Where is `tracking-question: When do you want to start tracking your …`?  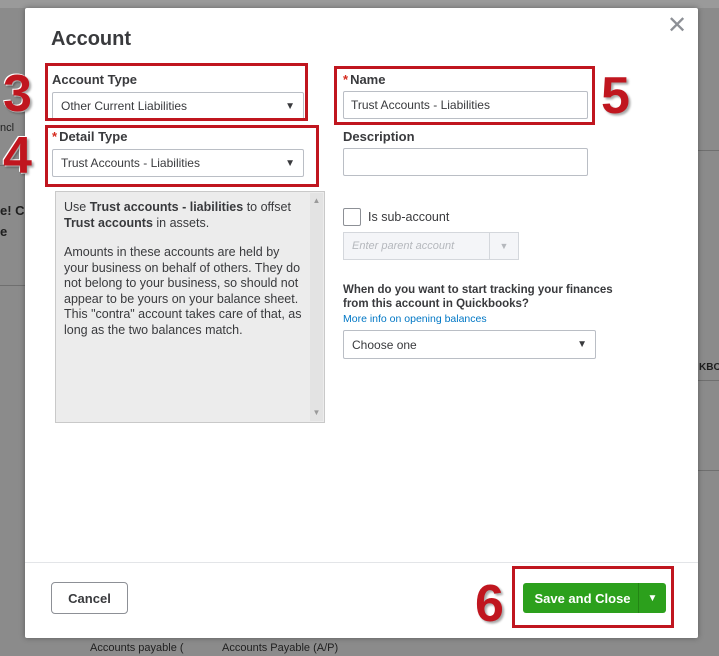 tracking-question: When do you want to start tracking your … is located at coordinates (478, 297).